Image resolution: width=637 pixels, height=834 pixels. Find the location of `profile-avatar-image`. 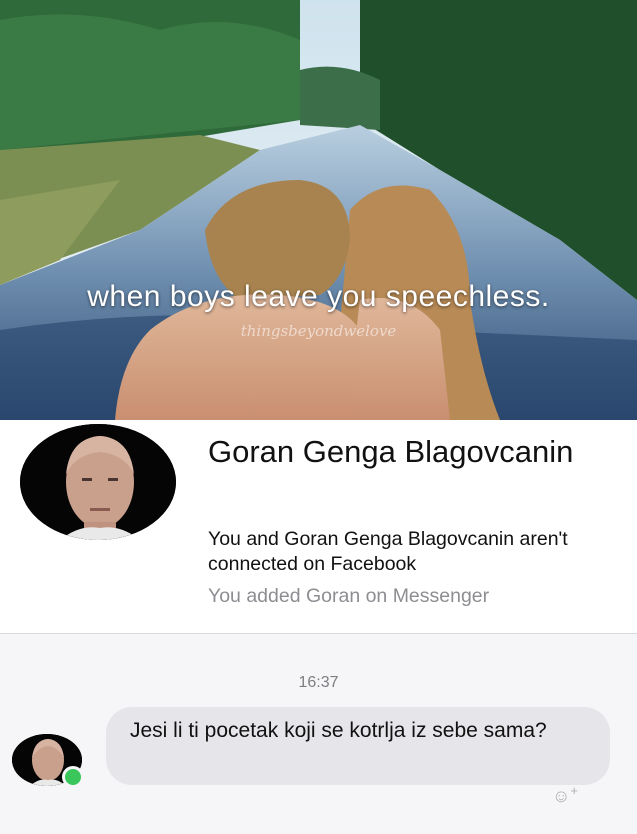

profile-avatar-image is located at coordinates (98, 482).